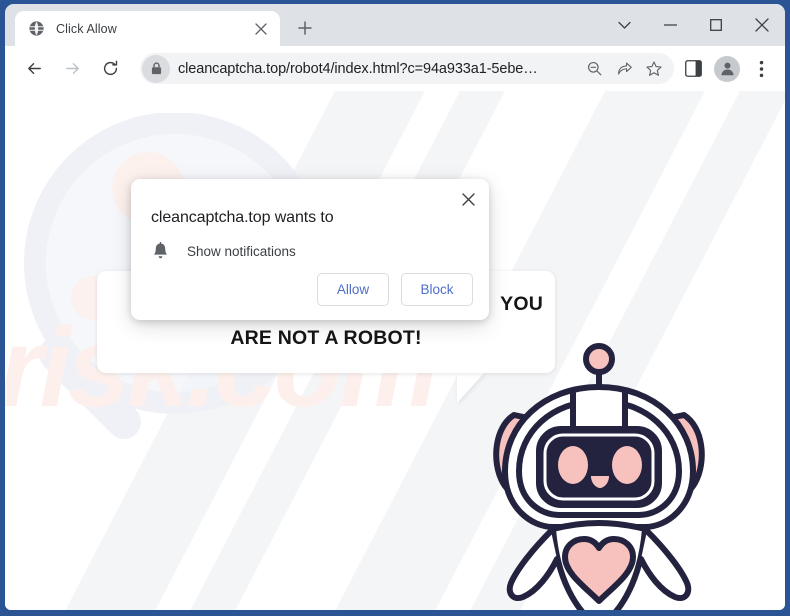 Image resolution: width=790 pixels, height=616 pixels. I want to click on tab-close-icon, so click(261, 29).